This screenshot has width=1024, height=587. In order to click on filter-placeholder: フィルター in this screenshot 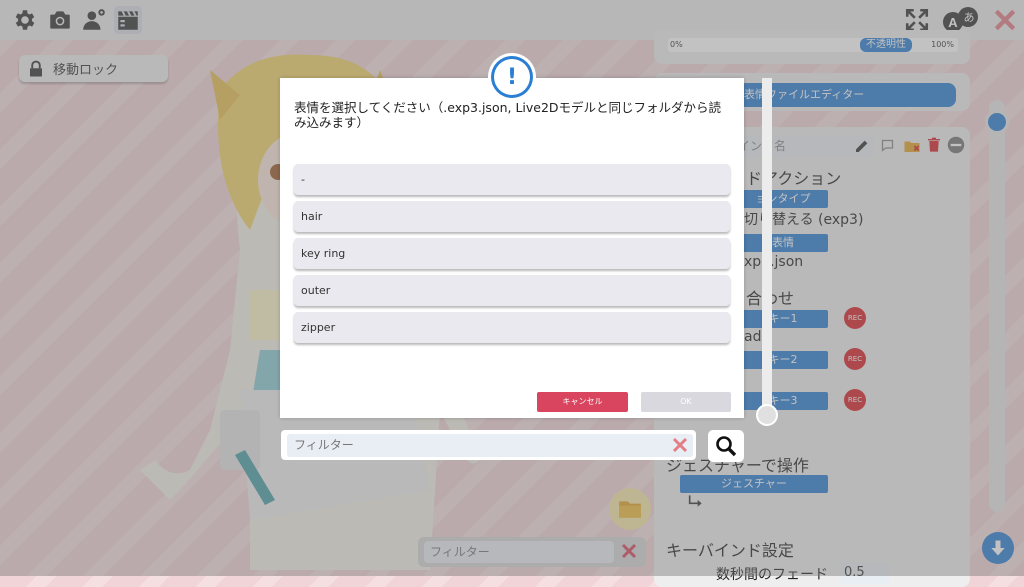, I will do `click(324, 445)`.